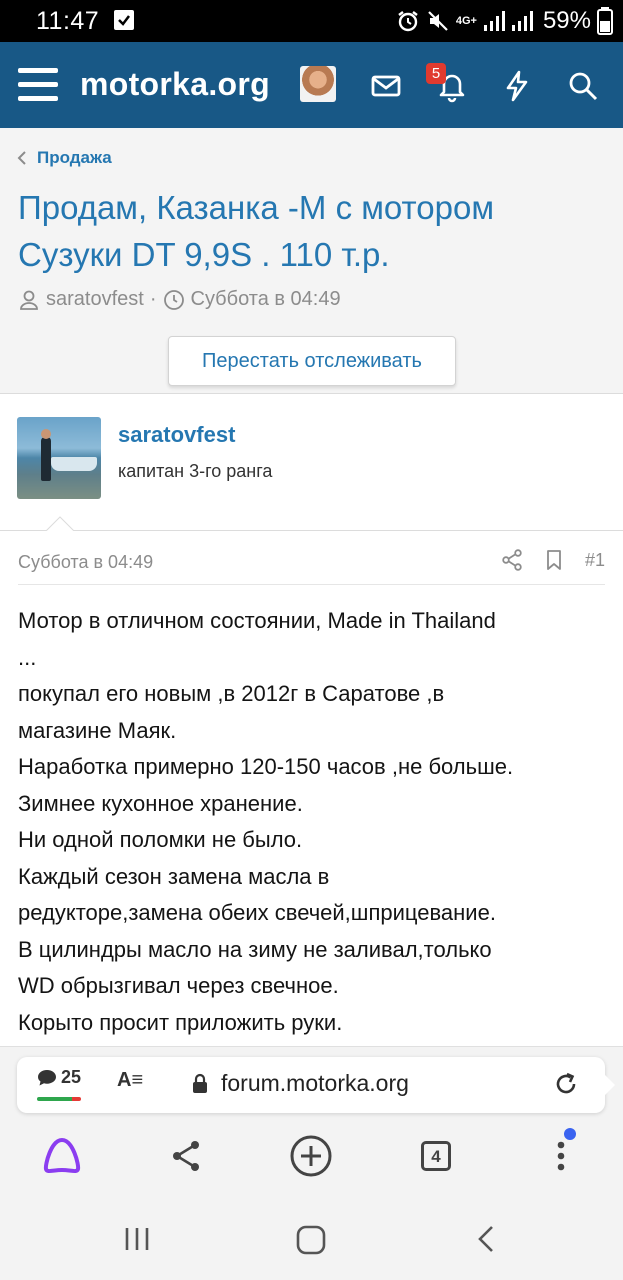 The width and height of the screenshot is (623, 1280). I want to click on breadcrumb: Продажа, so click(64, 158).